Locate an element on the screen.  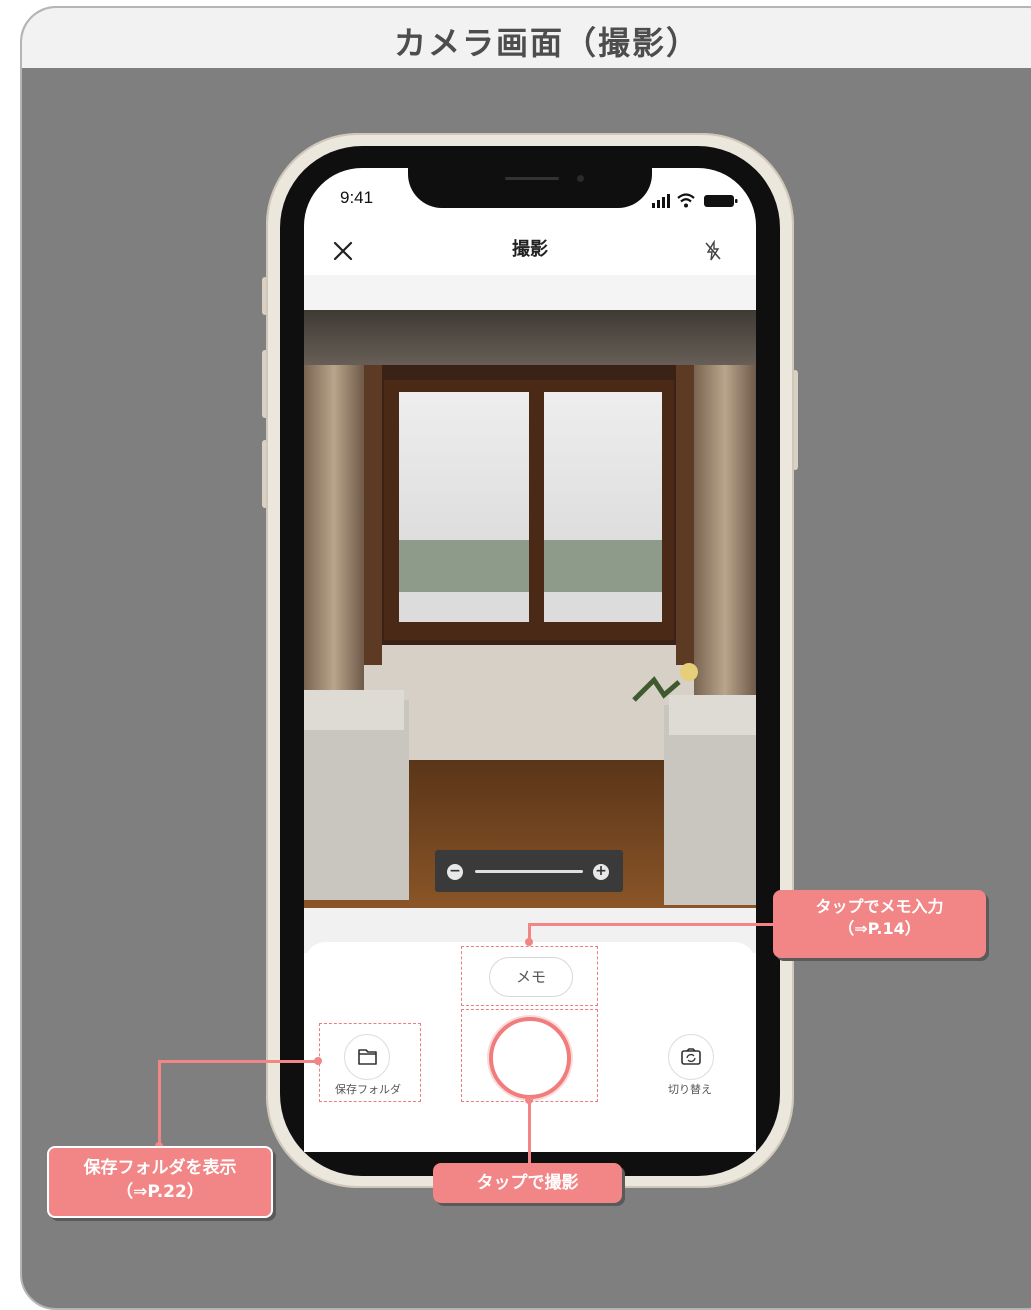
battery-icon is located at coordinates (721, 201).